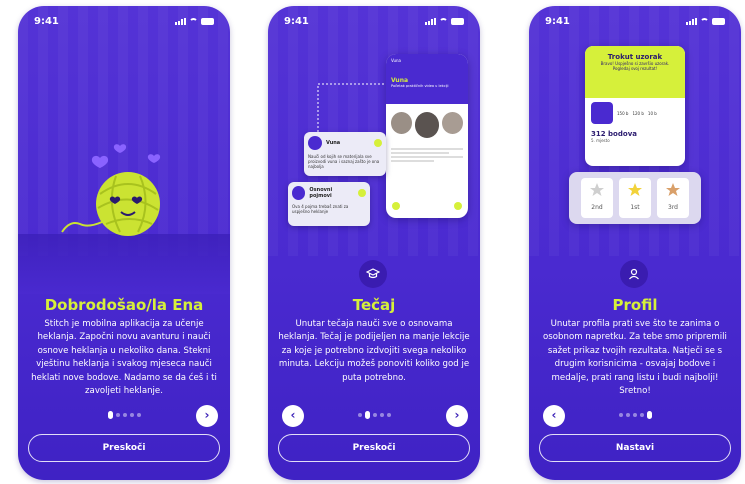 Image resolution: width=745 pixels, height=484 pixels. Describe the element at coordinates (427, 125) in the screenshot. I see `mock-avatars` at that location.